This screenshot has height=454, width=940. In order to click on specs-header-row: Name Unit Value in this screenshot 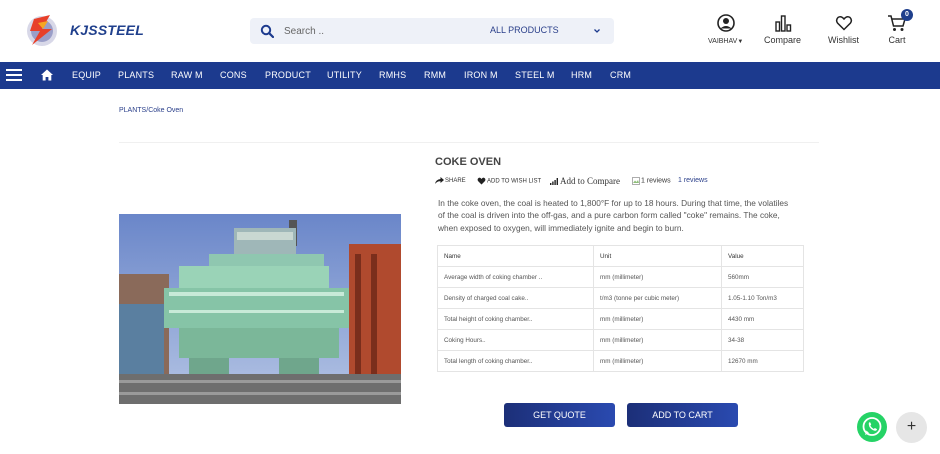, I will do `click(620, 256)`.